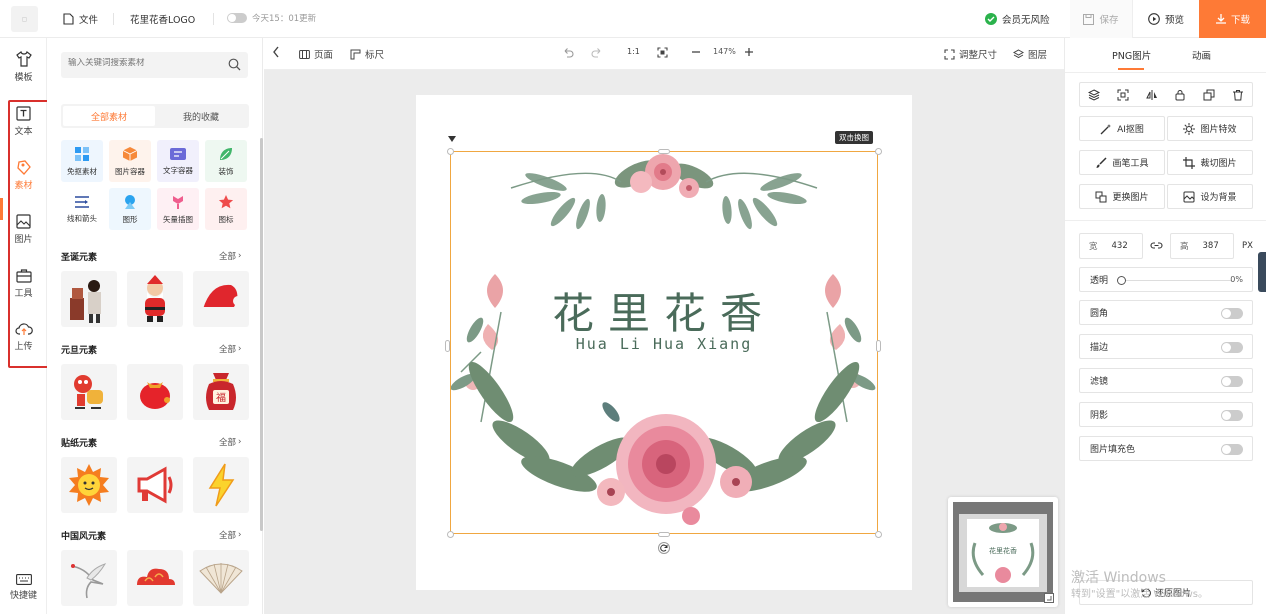 The image size is (1266, 614). What do you see at coordinates (1232, 19) in the screenshot?
I see `download-button: 下载` at bounding box center [1232, 19].